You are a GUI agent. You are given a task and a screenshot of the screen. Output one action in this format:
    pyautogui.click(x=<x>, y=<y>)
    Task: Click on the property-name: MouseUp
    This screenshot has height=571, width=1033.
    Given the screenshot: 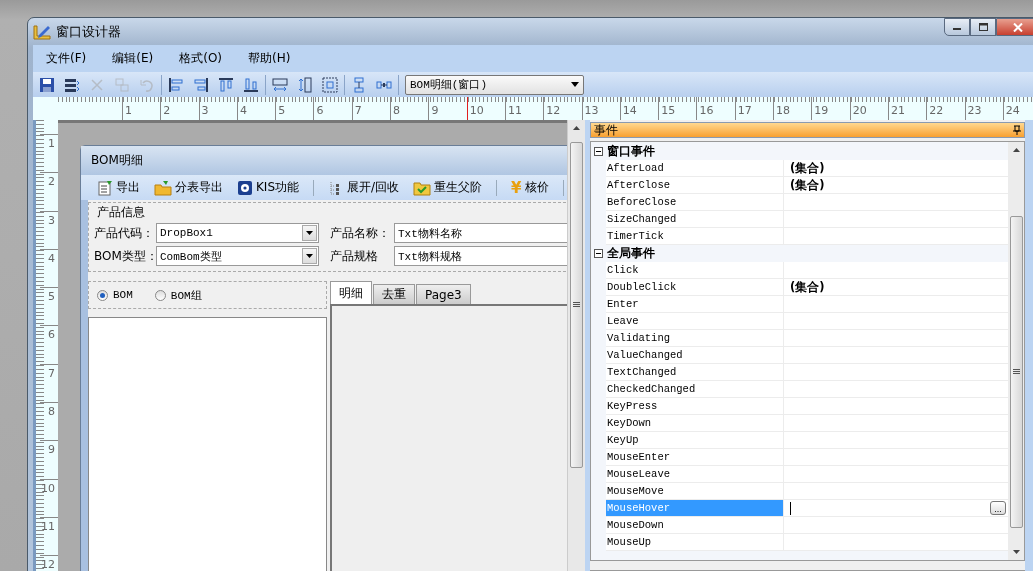 What is the action you would take?
    pyautogui.click(x=695, y=542)
    